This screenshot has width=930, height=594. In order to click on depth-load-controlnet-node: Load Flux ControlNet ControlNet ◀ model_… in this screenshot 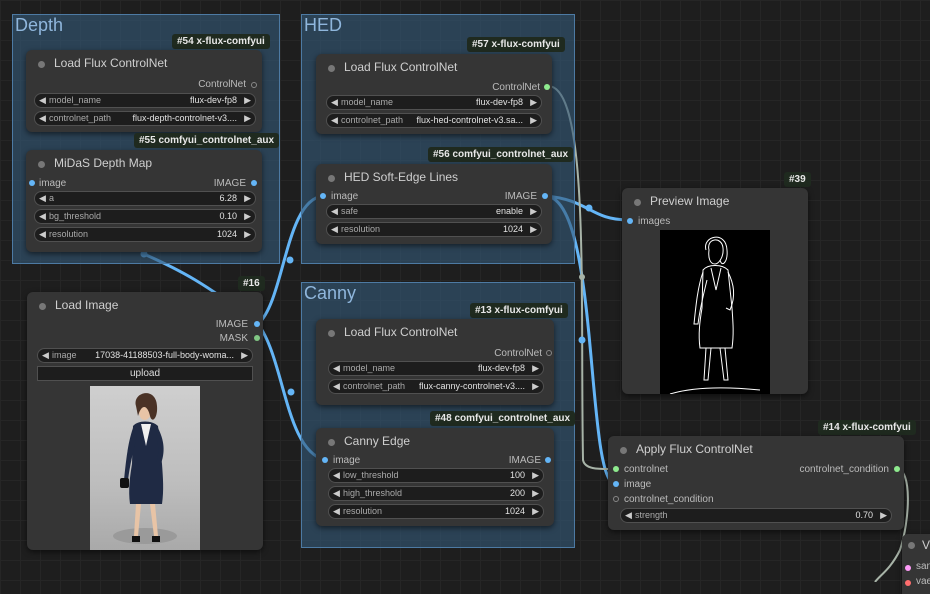, I will do `click(144, 91)`.